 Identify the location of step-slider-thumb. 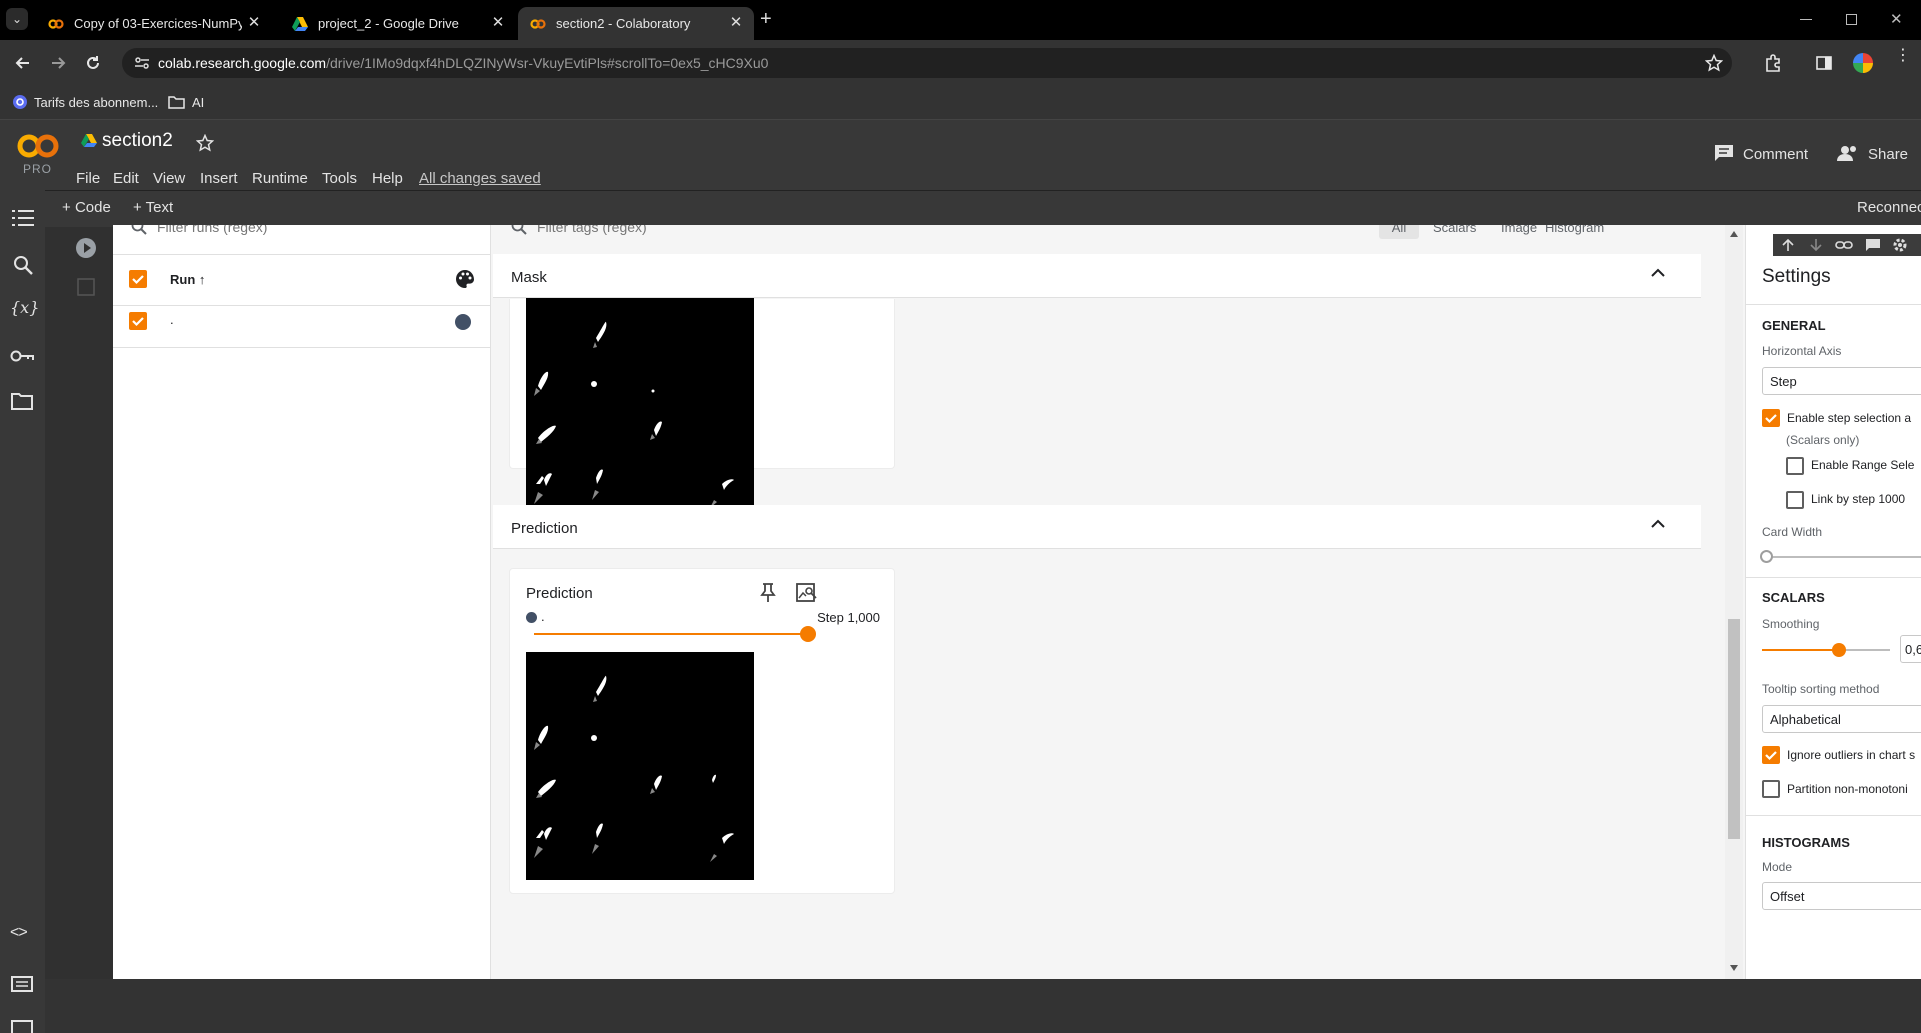
(808, 634).